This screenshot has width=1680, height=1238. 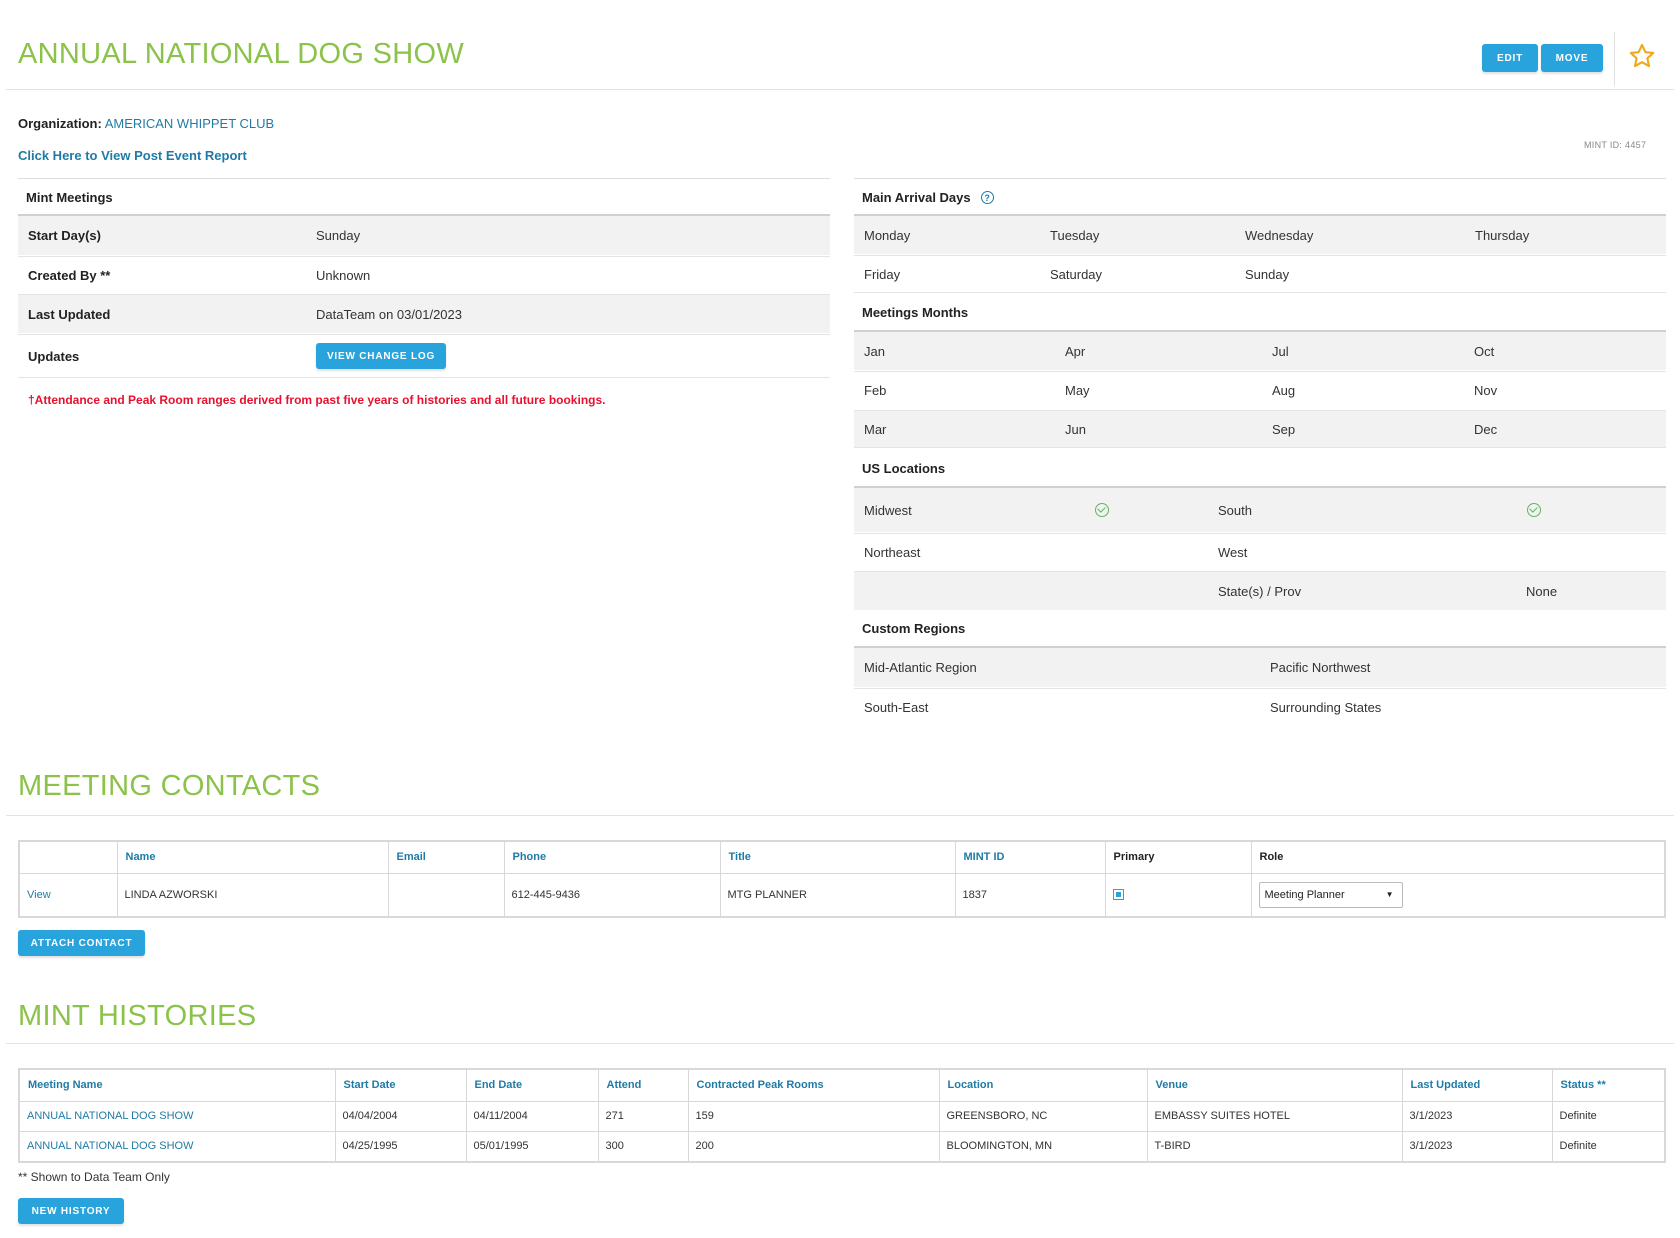 What do you see at coordinates (1326, 707) in the screenshot?
I see `region-cell: Surrounding States` at bounding box center [1326, 707].